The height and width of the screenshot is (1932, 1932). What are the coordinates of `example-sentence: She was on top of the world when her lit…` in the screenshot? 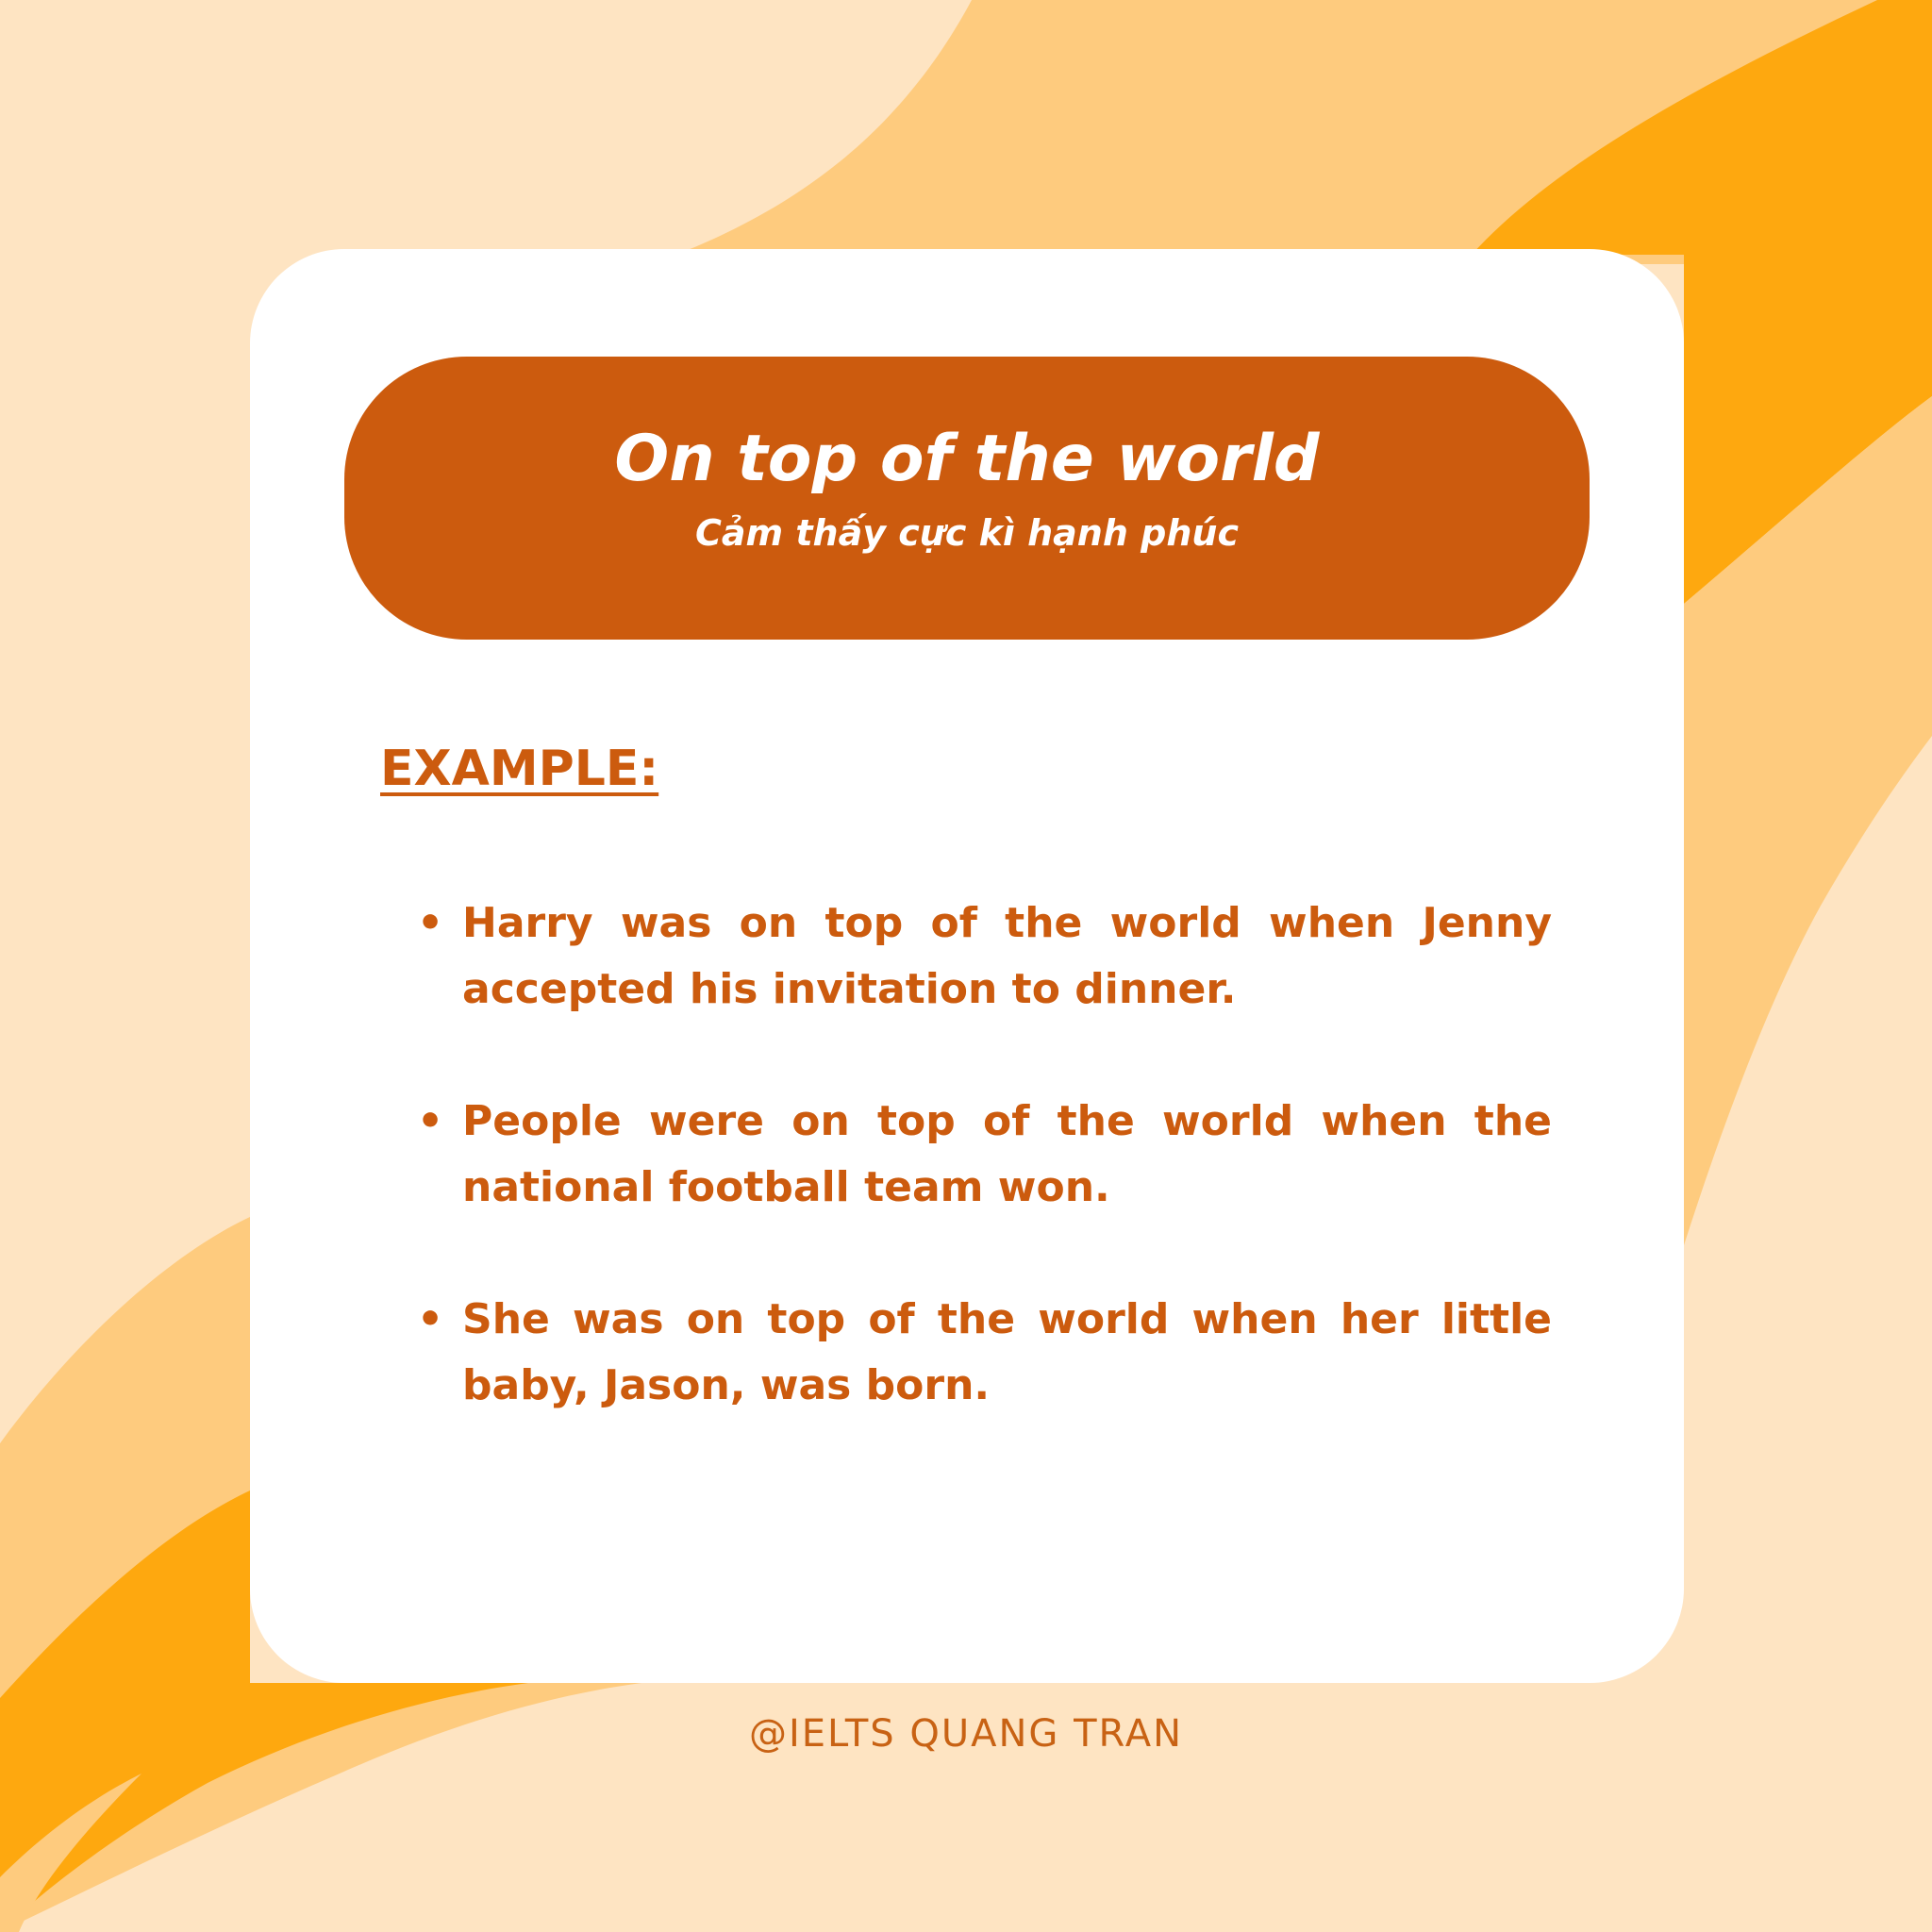 It's located at (1007, 1352).